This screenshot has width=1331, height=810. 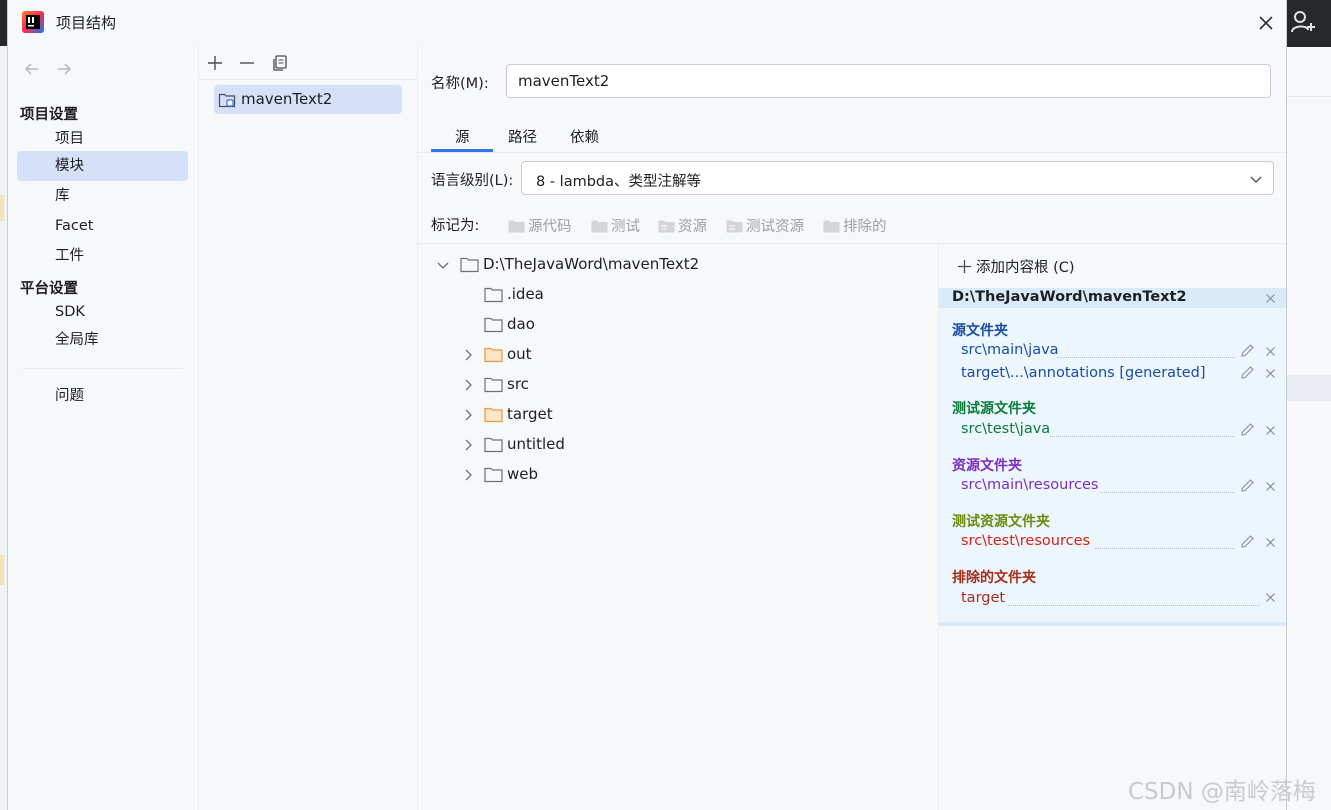 What do you see at coordinates (668, 385) in the screenshot?
I see `tree-item-src: src` at bounding box center [668, 385].